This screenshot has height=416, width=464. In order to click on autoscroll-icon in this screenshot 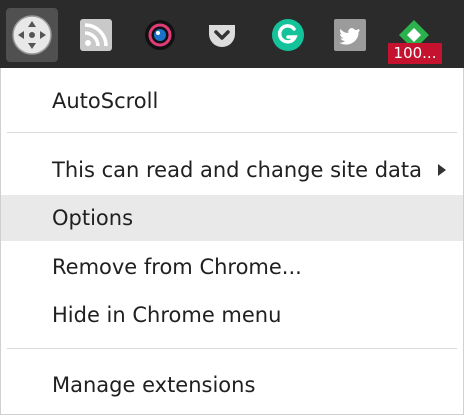, I will do `click(32, 35)`.